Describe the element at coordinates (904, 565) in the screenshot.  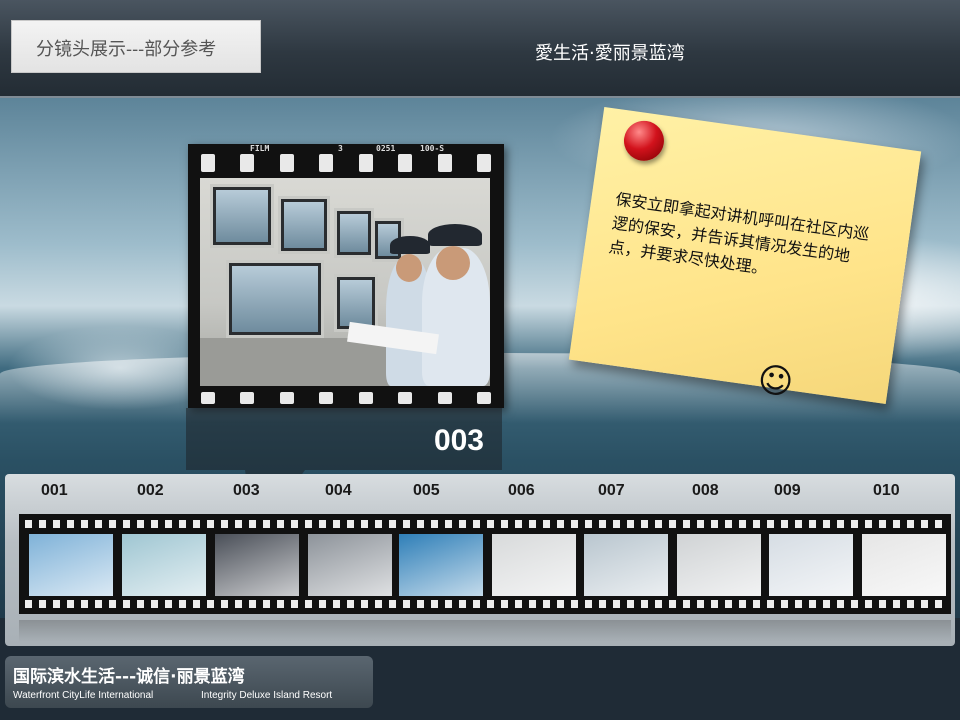
I see `signature-pen-icon` at that location.